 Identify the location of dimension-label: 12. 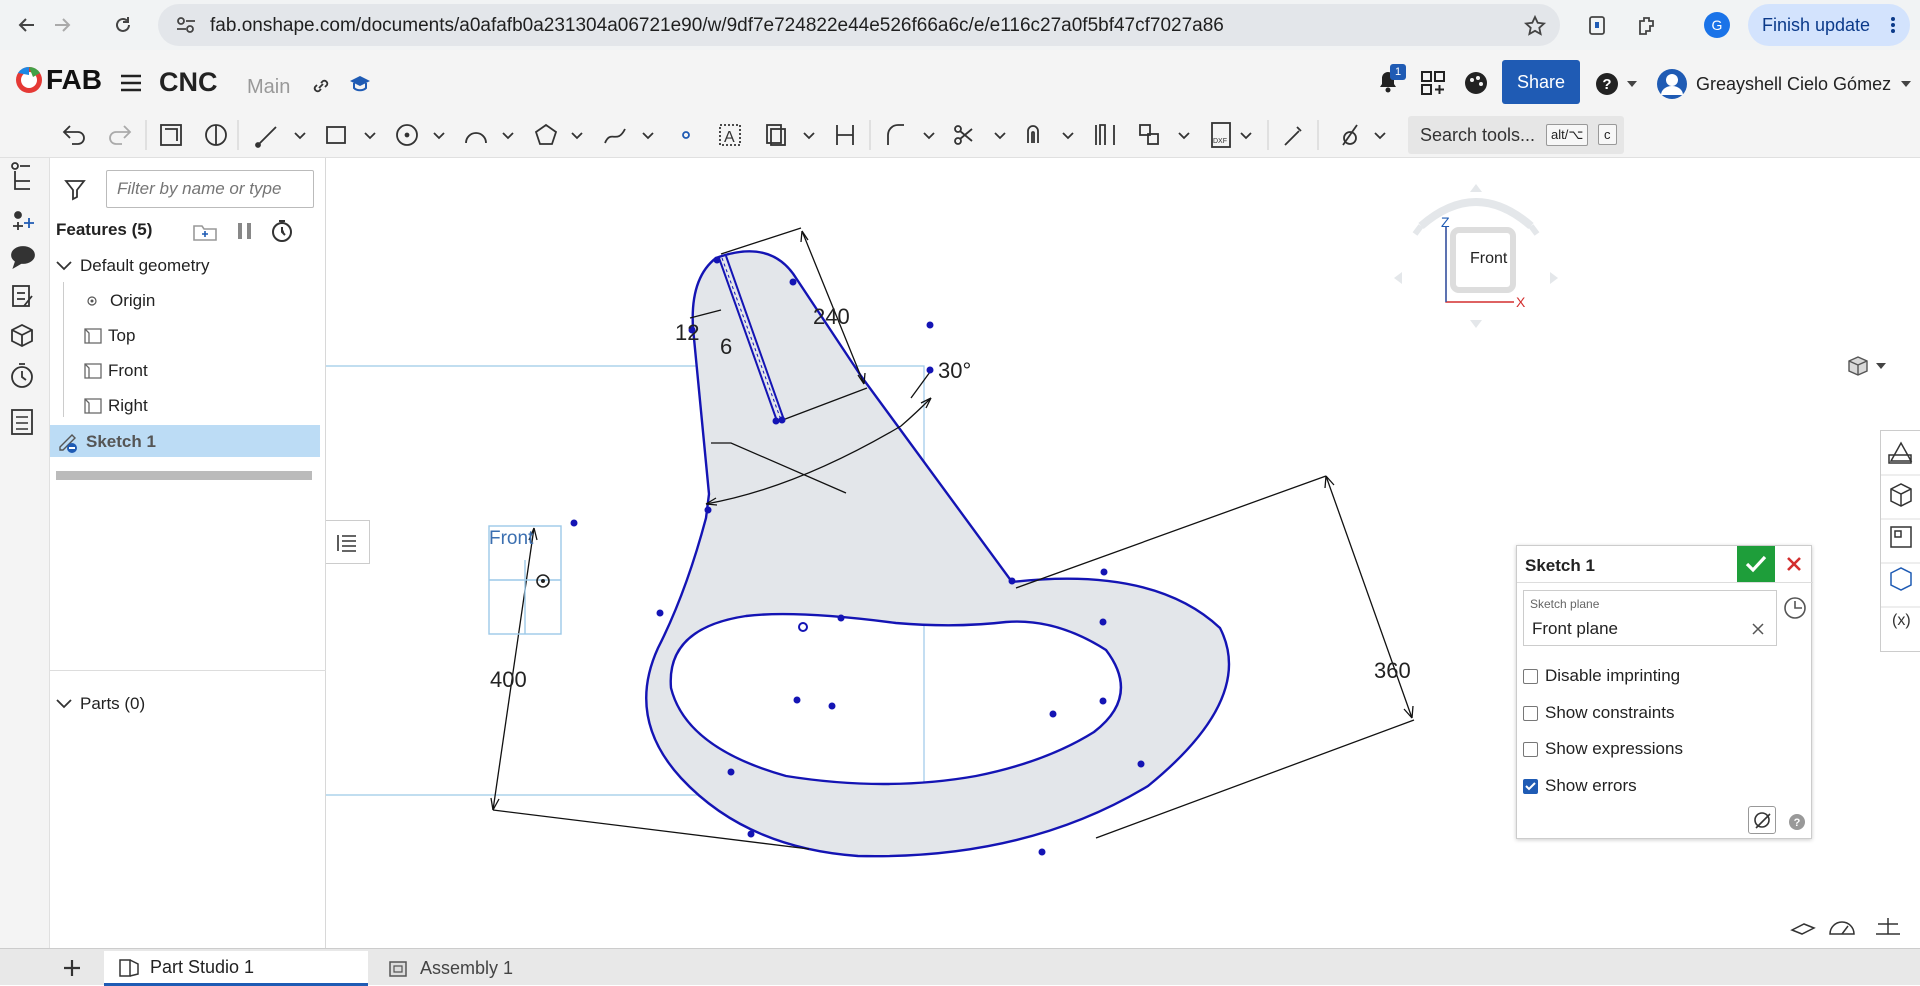
(687, 333).